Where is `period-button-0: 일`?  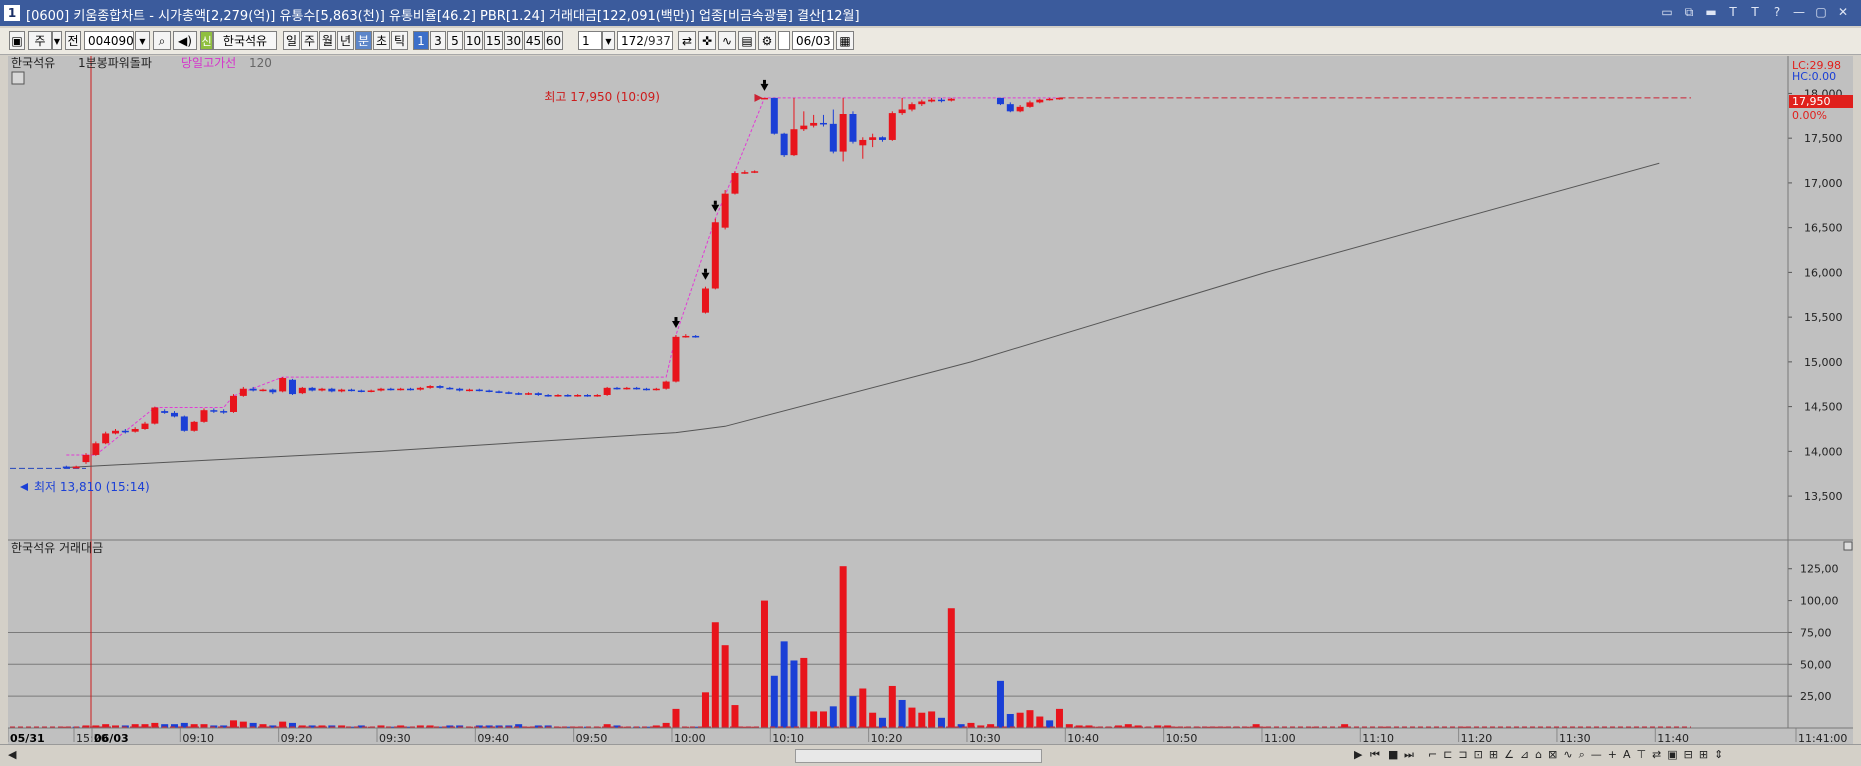 period-button-0: 일 is located at coordinates (291, 40).